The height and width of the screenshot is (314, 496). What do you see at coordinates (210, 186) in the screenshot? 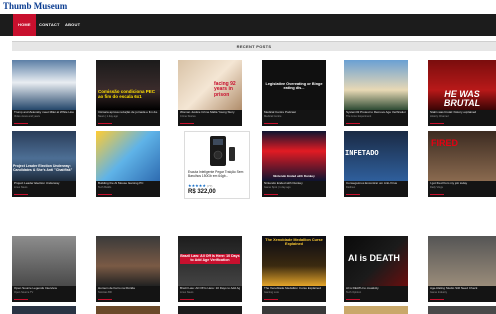
I see `review-count: (77)` at bounding box center [210, 186].